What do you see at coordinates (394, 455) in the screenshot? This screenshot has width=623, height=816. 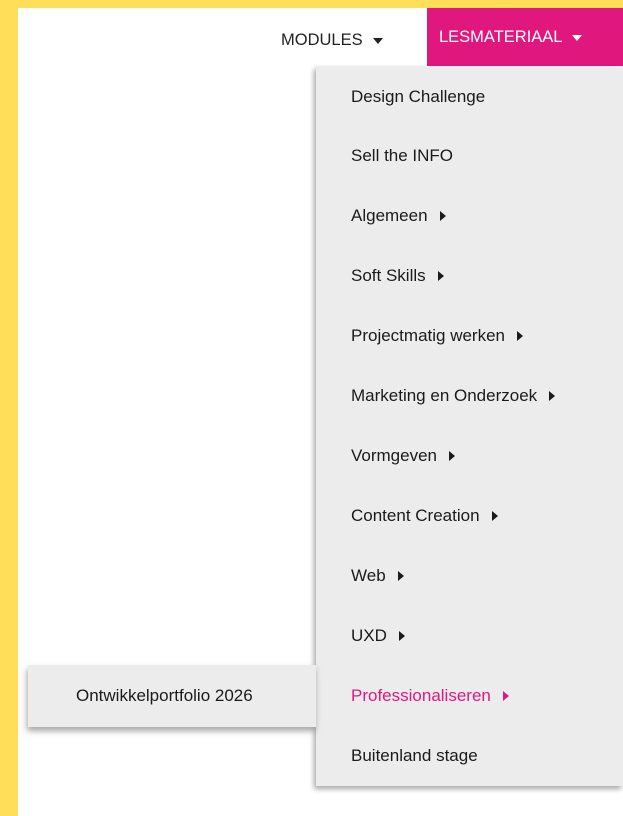 I see `menu-item-label: Vormgeven` at bounding box center [394, 455].